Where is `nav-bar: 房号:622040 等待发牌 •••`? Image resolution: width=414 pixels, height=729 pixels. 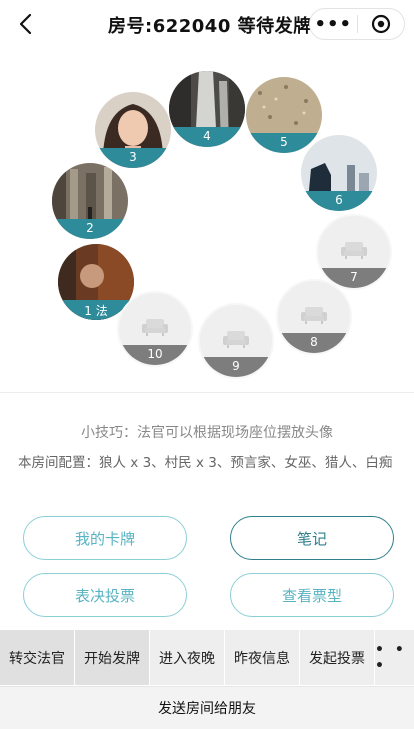
nav-bar: 房号:622040 等待发牌 ••• is located at coordinates (207, 25).